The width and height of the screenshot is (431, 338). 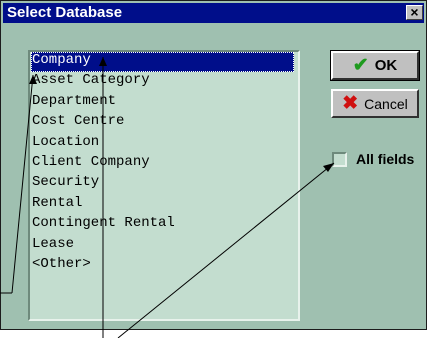 What do you see at coordinates (162, 62) in the screenshot?
I see `list-item-company: Company` at bounding box center [162, 62].